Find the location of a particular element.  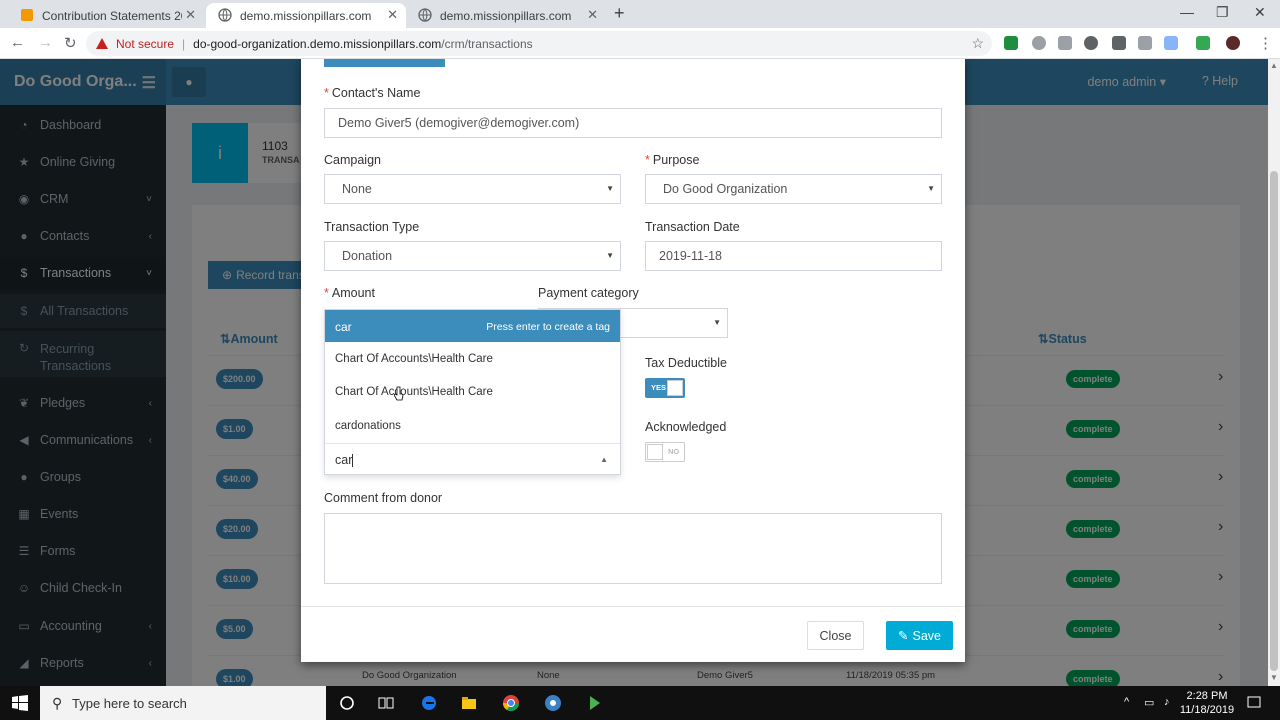

file-explorer-icon is located at coordinates (469, 703).